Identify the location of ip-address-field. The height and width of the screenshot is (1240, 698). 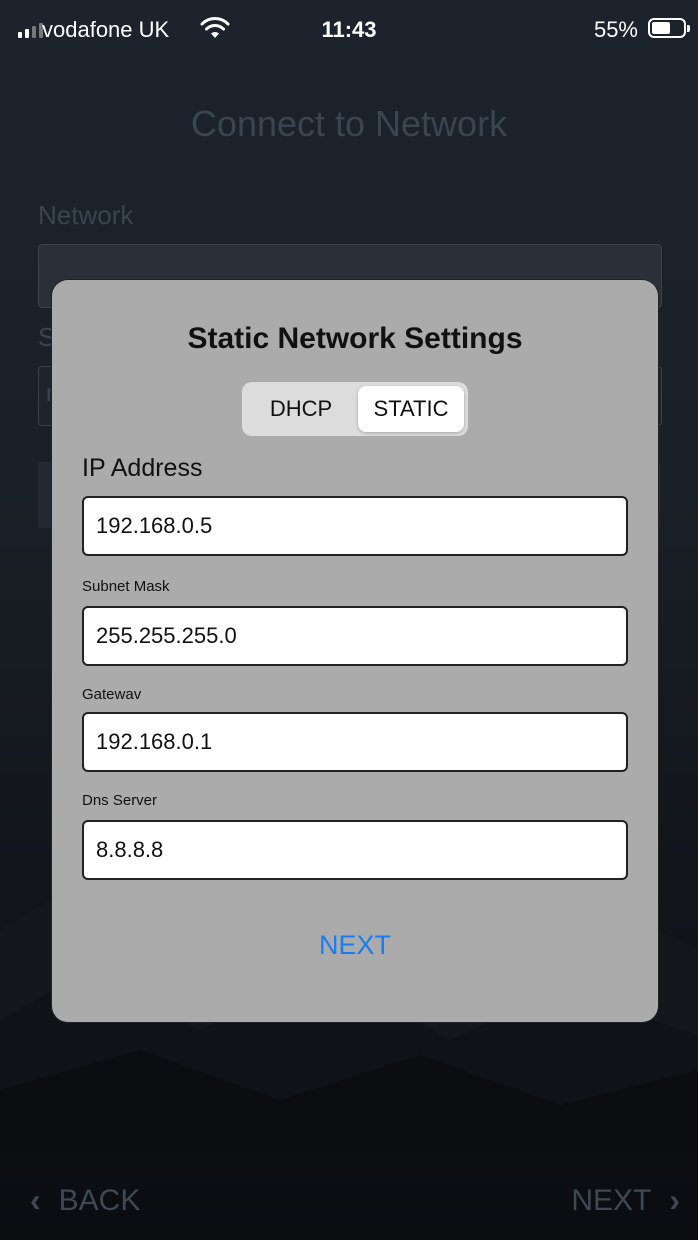
(355, 526).